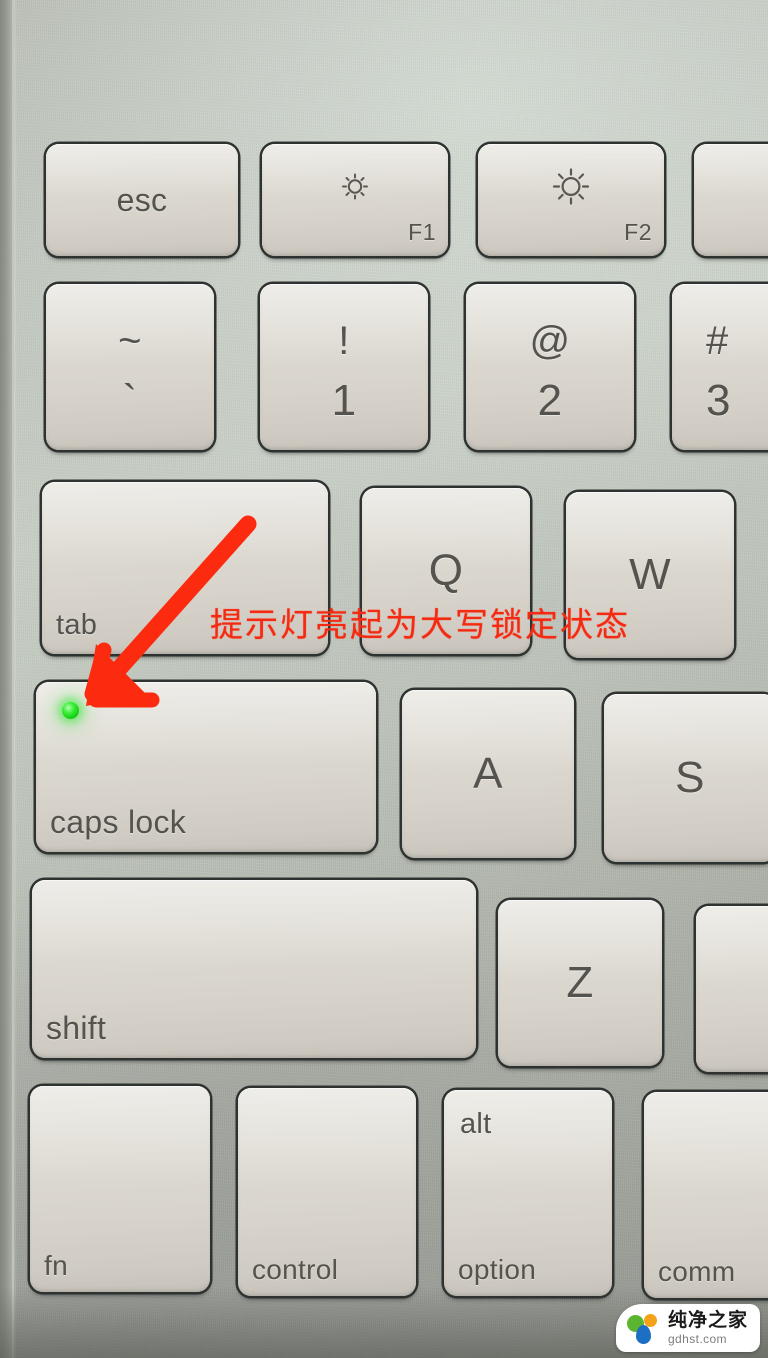  Describe the element at coordinates (697, 1339) in the screenshot. I see `watermark-brand-url: gdhst.com` at that location.